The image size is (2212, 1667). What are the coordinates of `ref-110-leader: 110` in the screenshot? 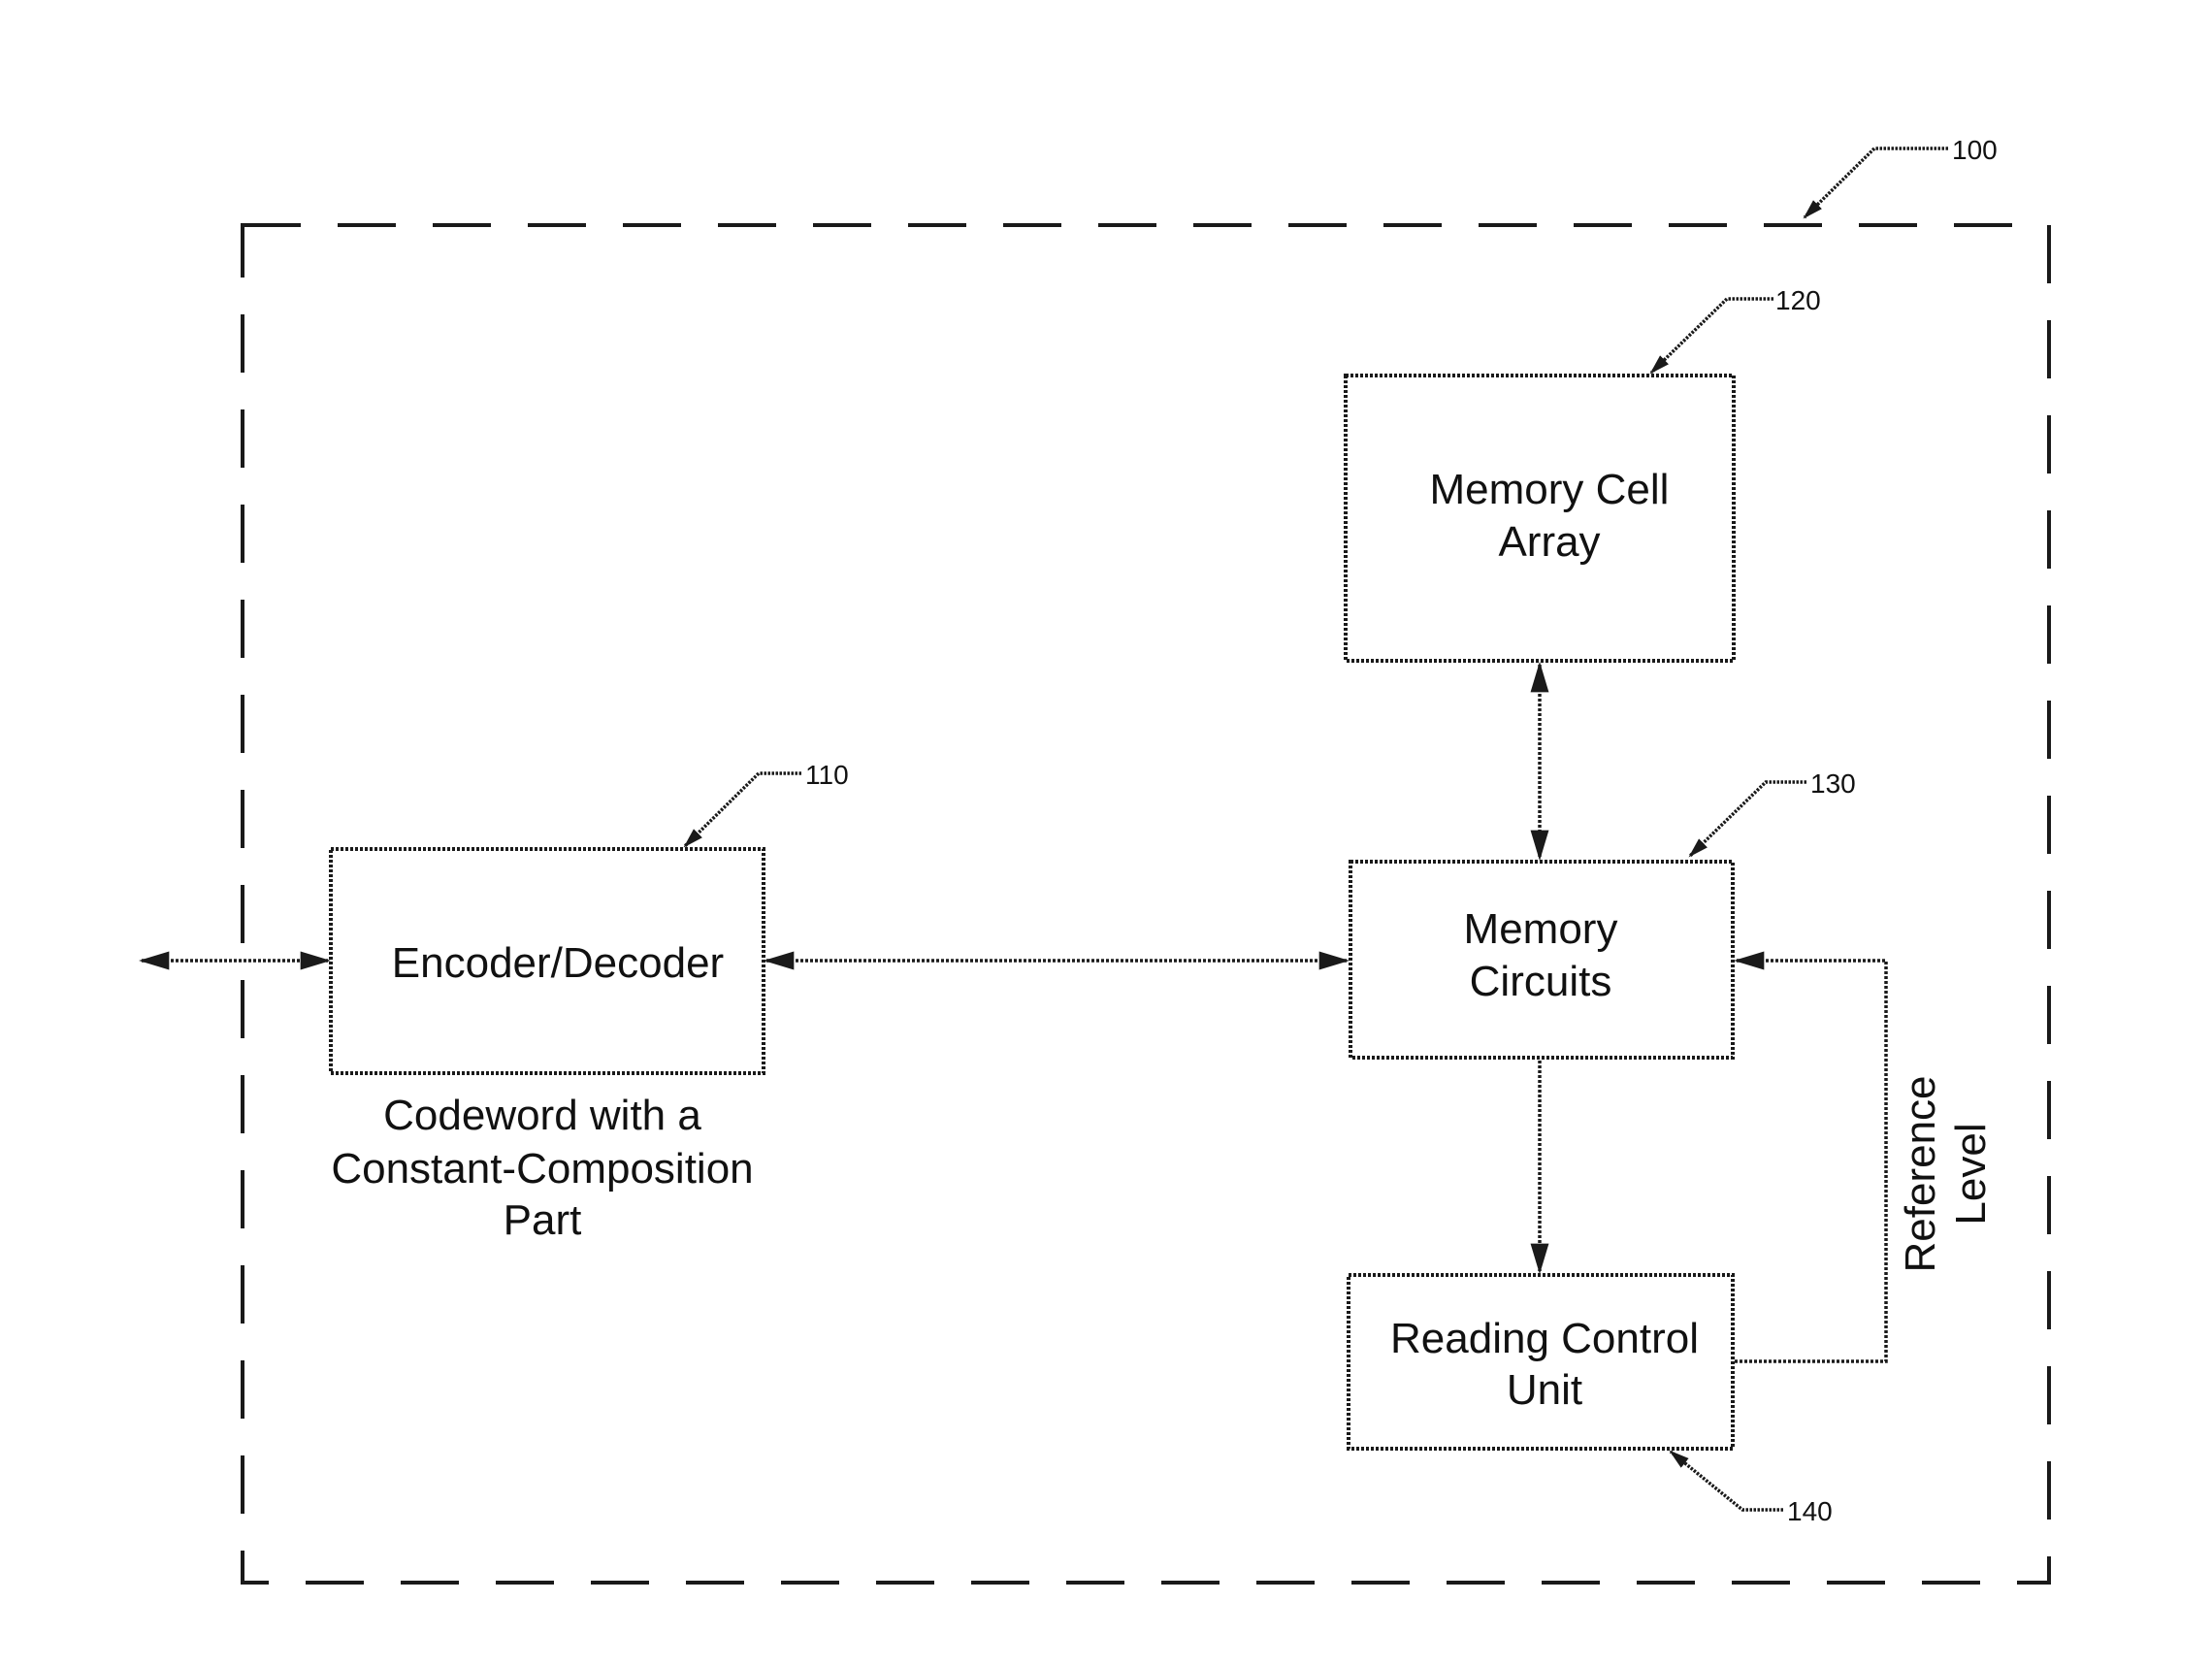 It's located at (766, 804).